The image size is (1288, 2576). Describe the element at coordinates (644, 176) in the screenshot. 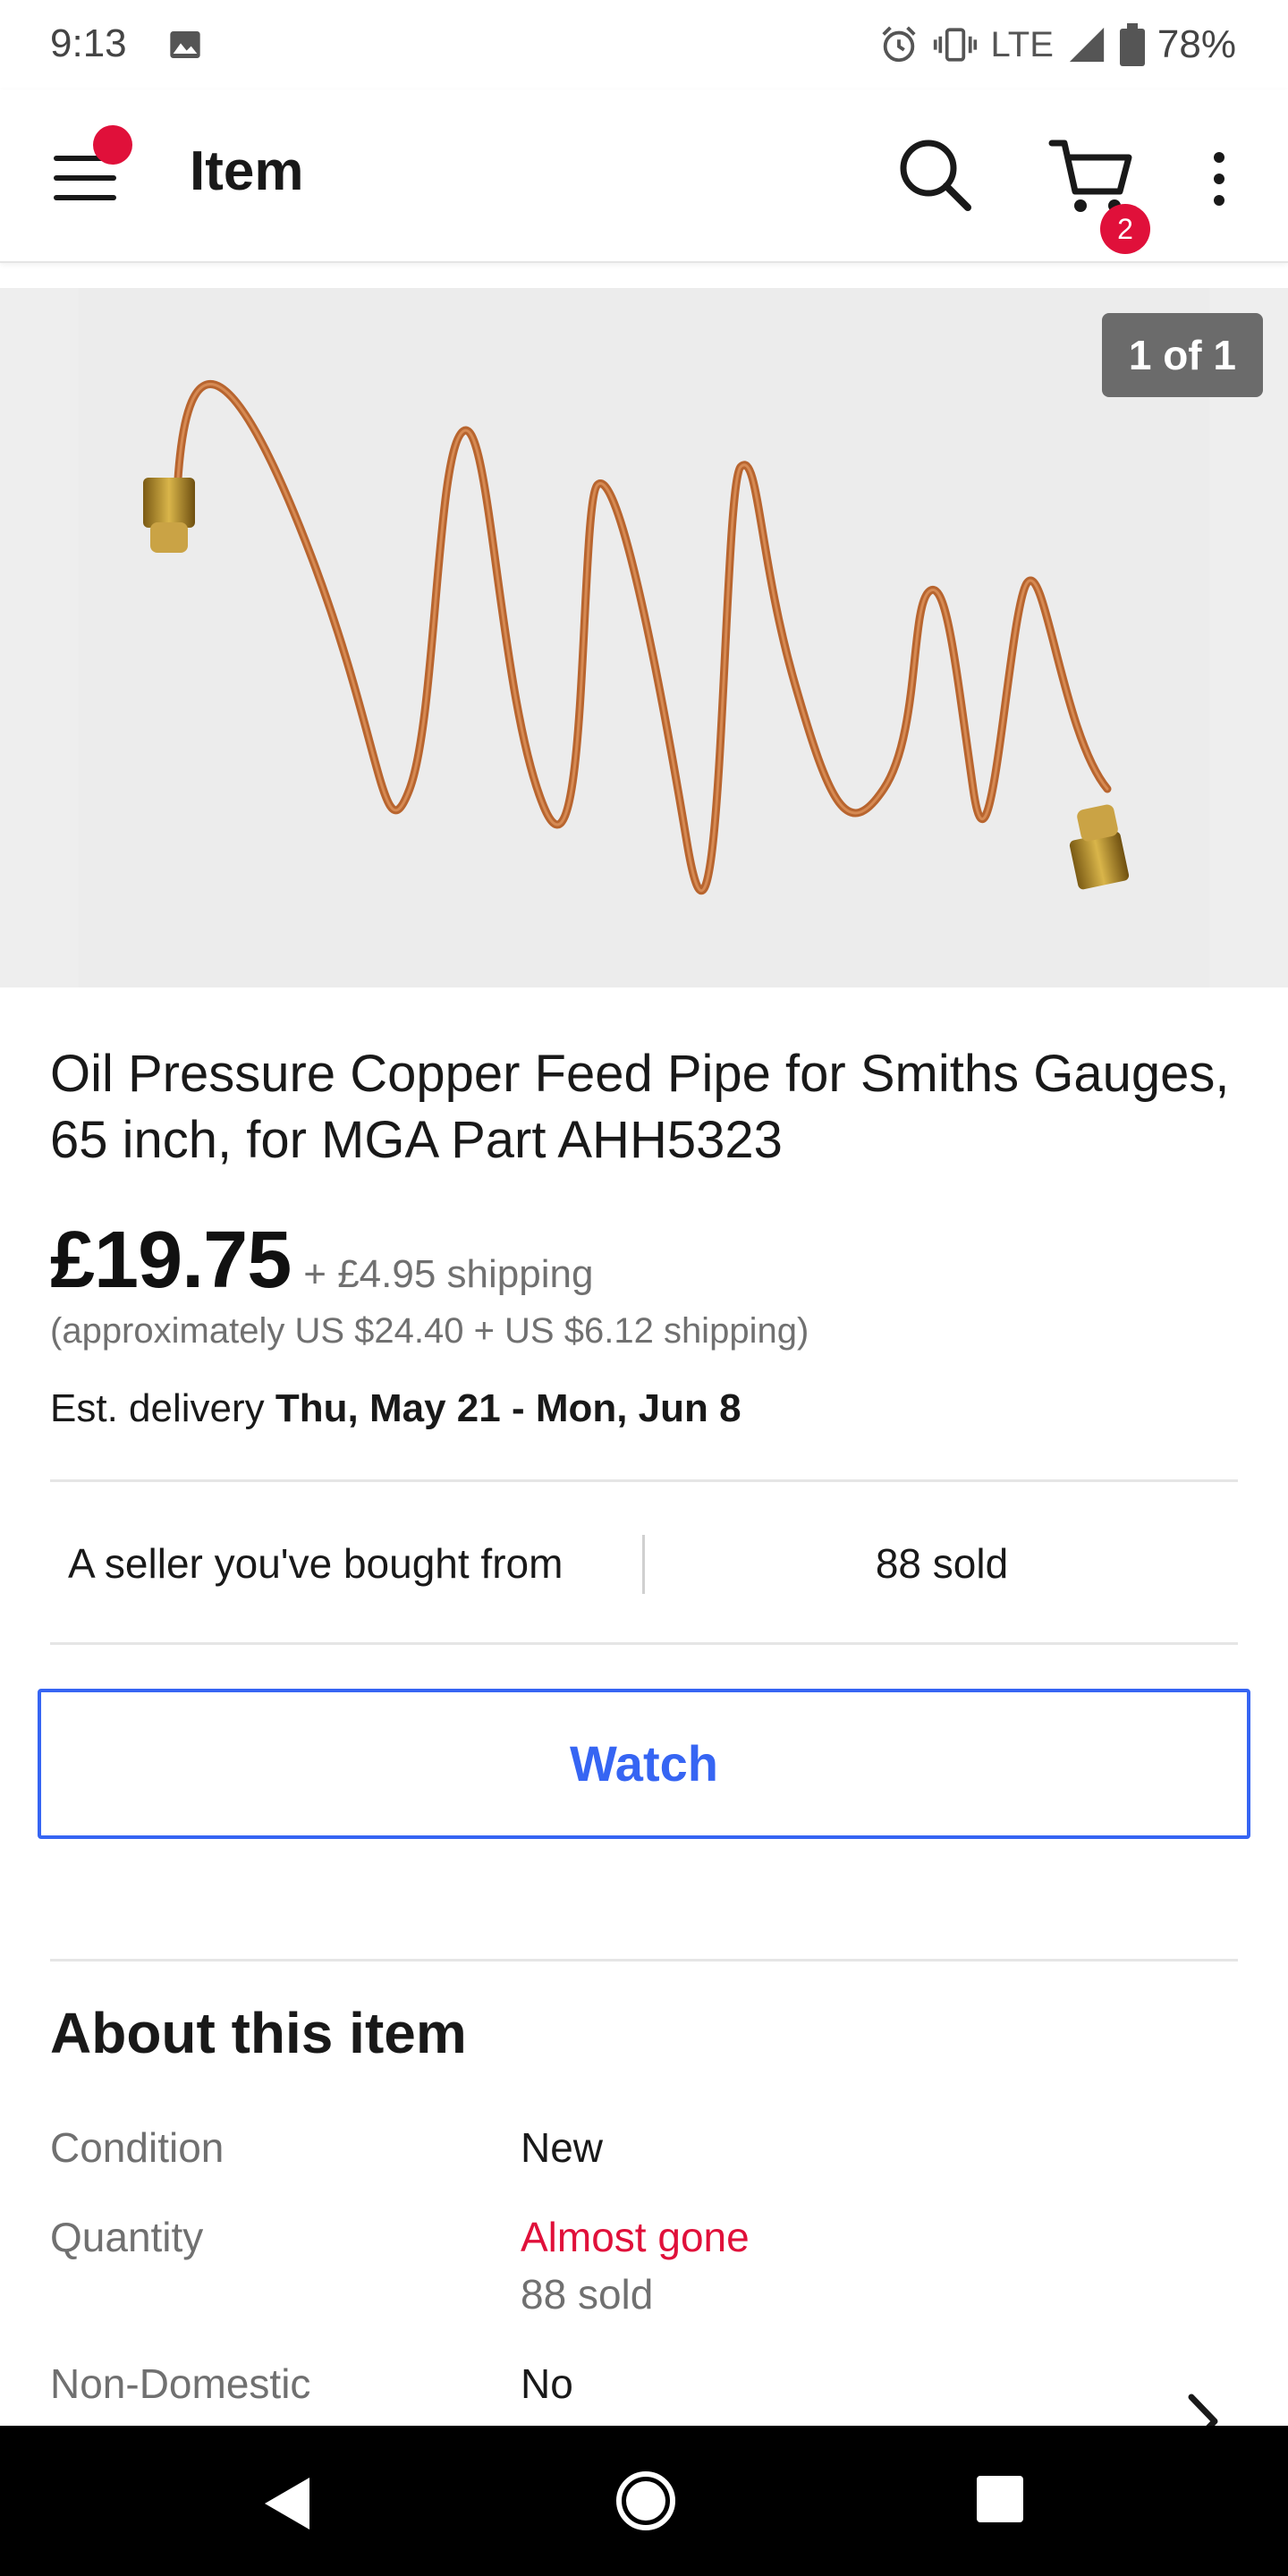

I see `app-bar: Item 2` at that location.